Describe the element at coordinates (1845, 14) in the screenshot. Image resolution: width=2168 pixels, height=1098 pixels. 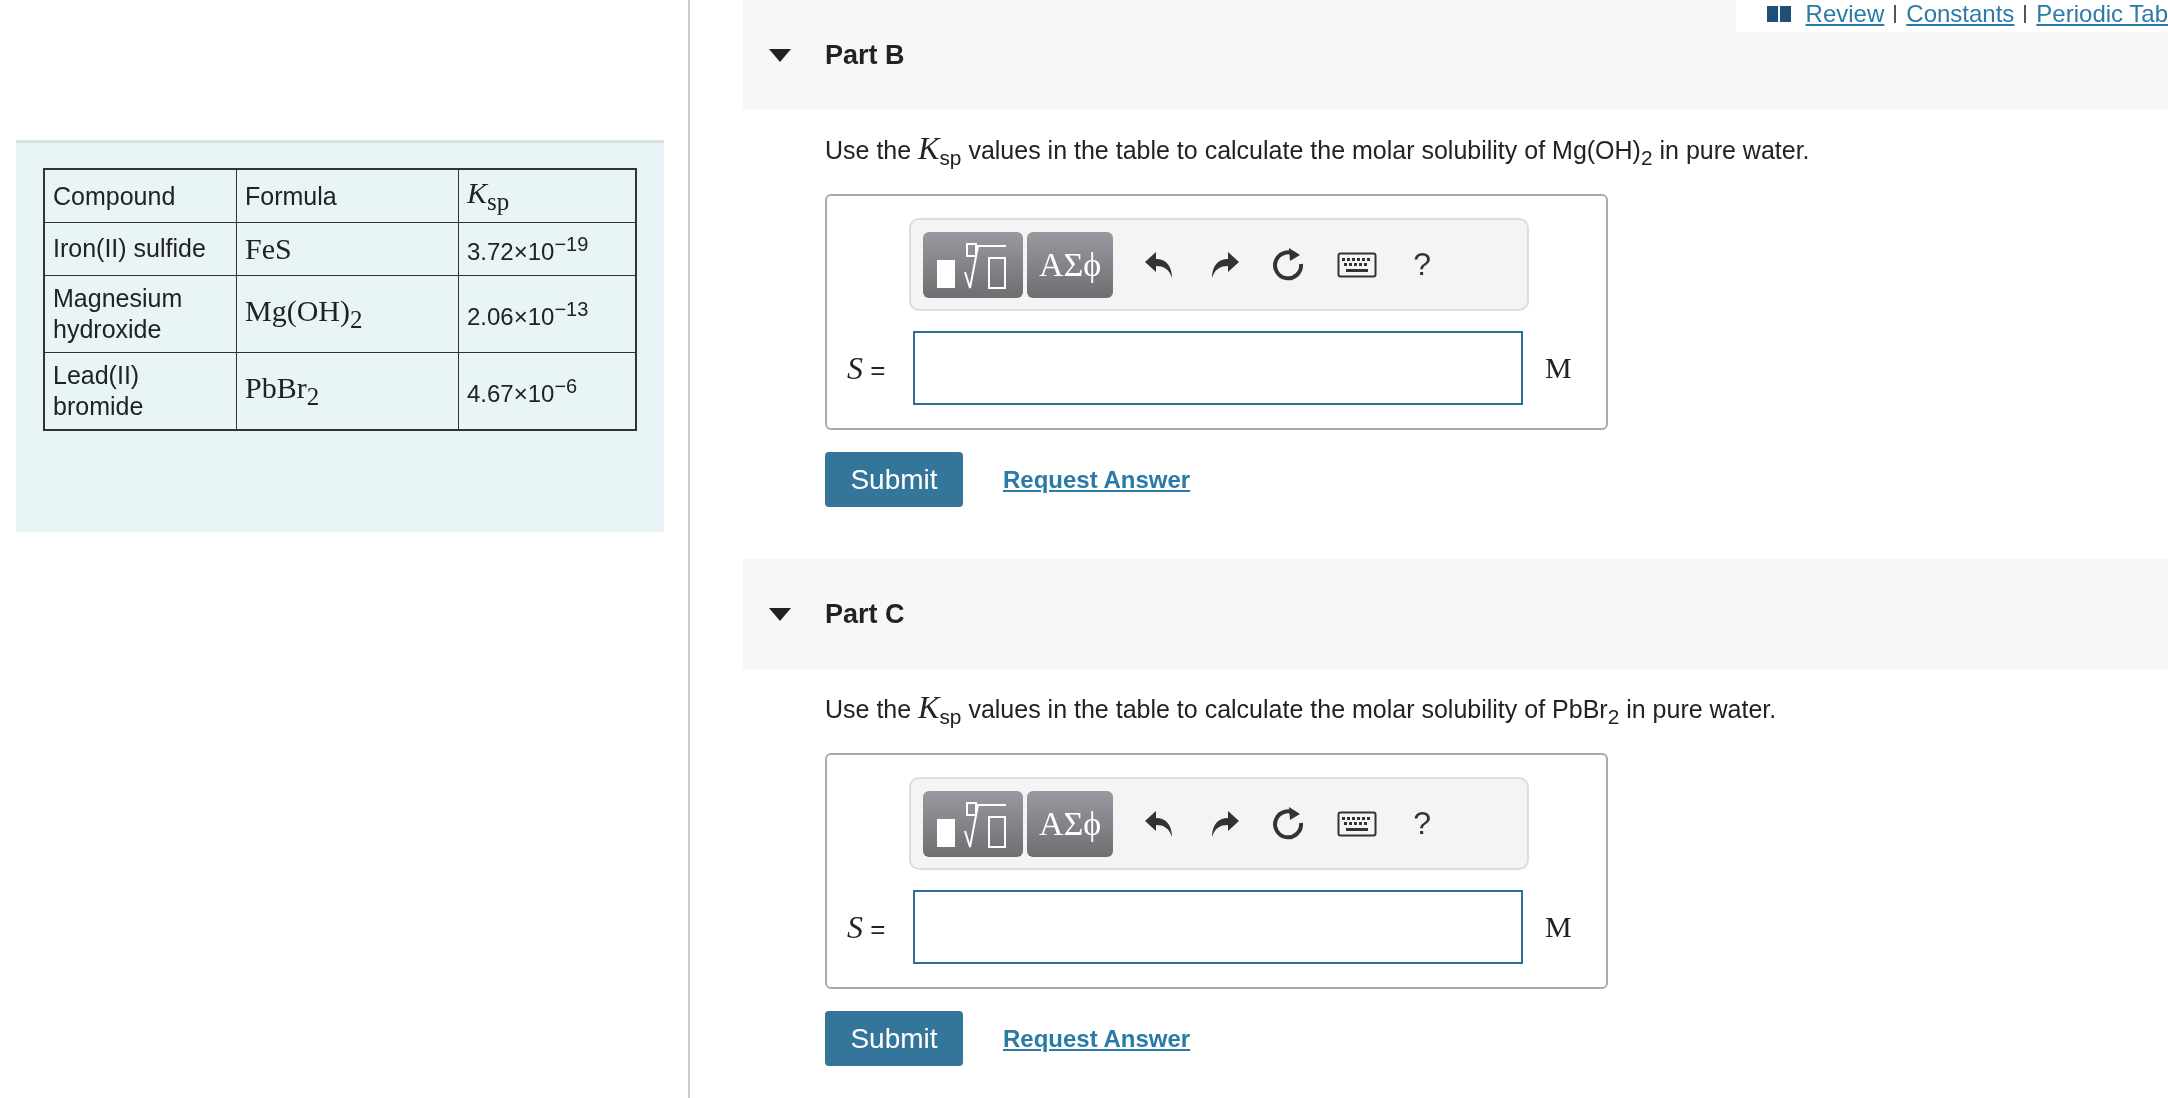
I see `top-link: Review` at that location.